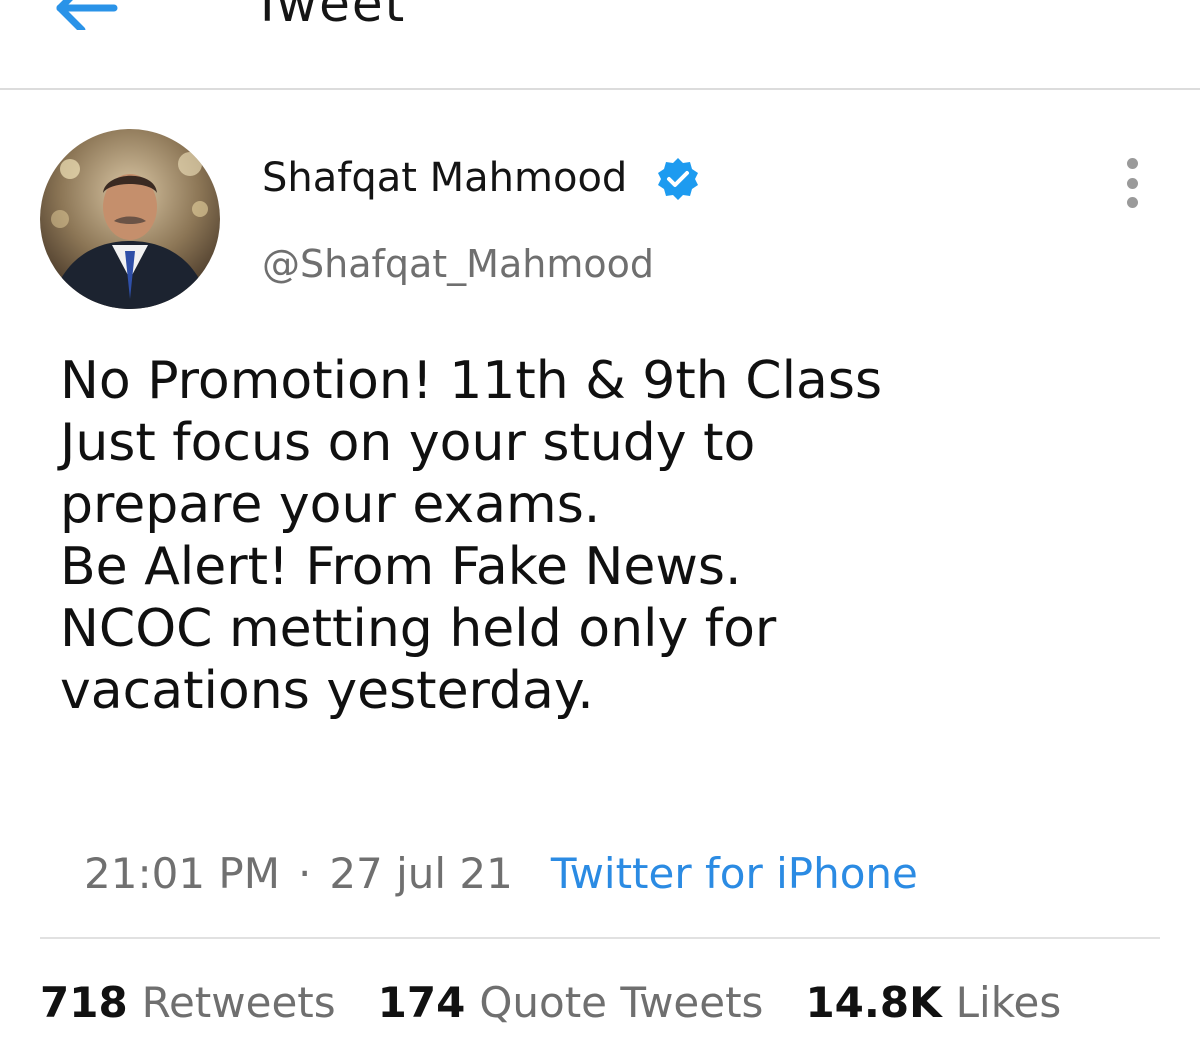 This screenshot has height=1038, width=1200. Describe the element at coordinates (421, 873) in the screenshot. I see `tweet-date: 27 jul 21` at that location.